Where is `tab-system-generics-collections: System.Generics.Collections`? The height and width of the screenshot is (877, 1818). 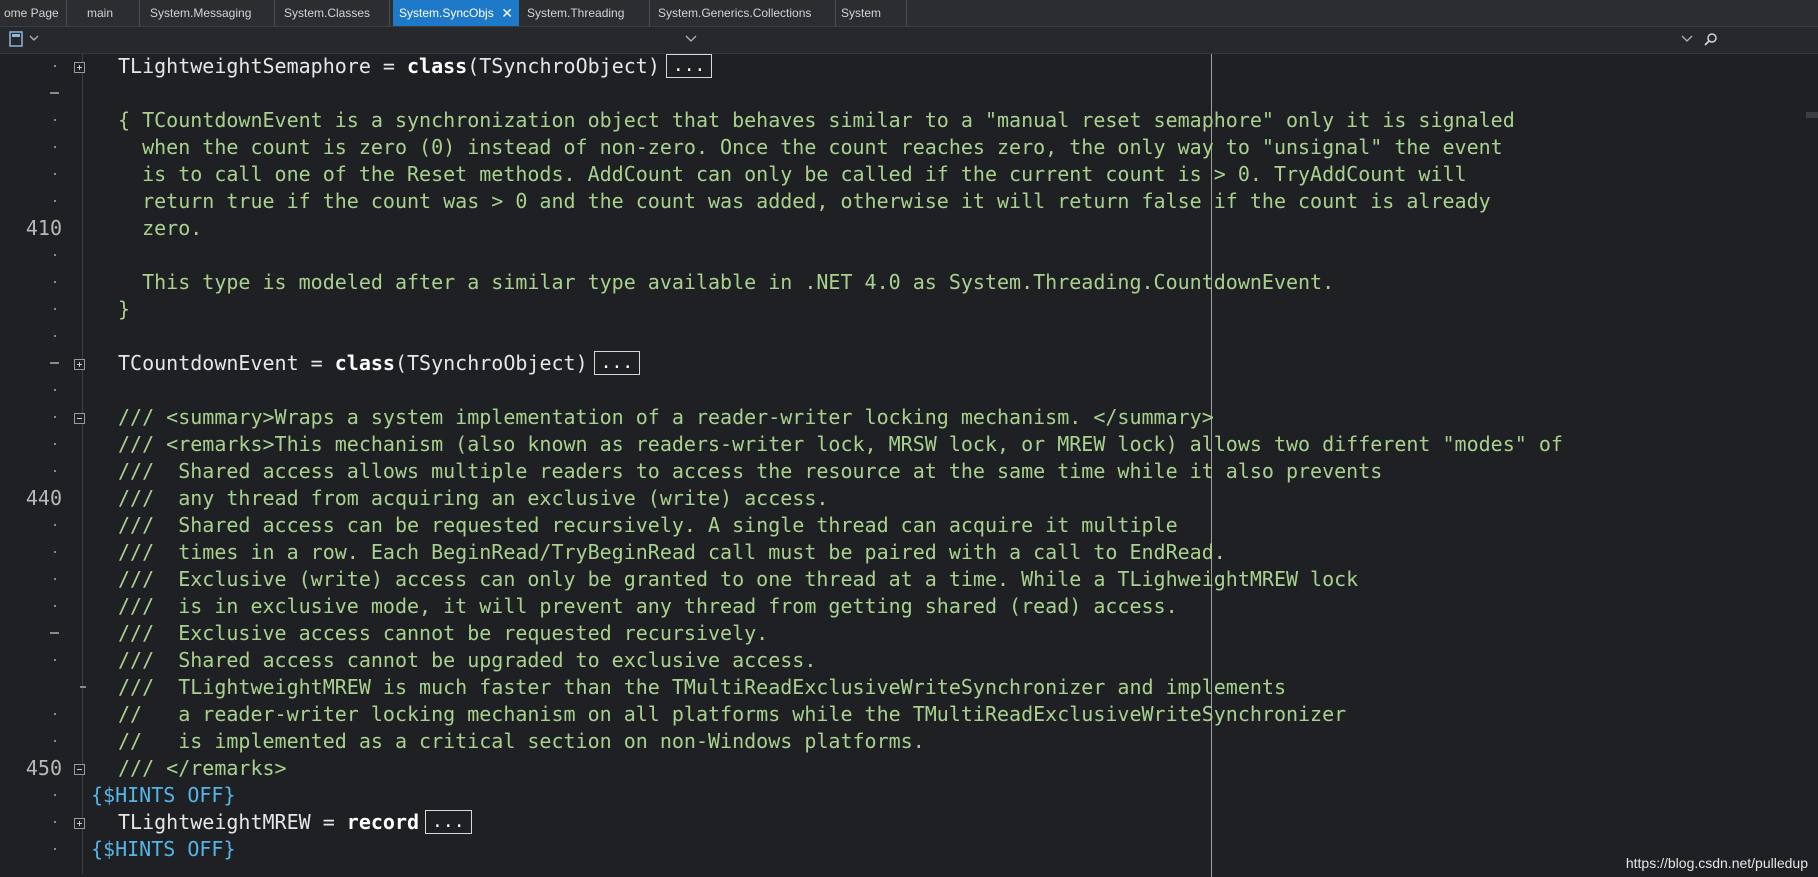 tab-system-generics-collections: System.Generics.Collections is located at coordinates (744, 13).